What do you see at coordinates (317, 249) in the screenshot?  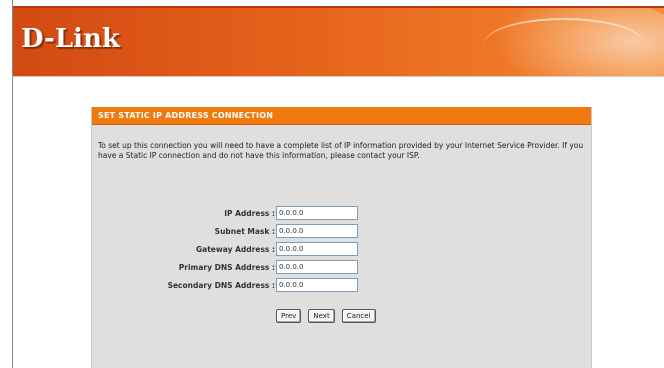 I see `gateway-address-input` at bounding box center [317, 249].